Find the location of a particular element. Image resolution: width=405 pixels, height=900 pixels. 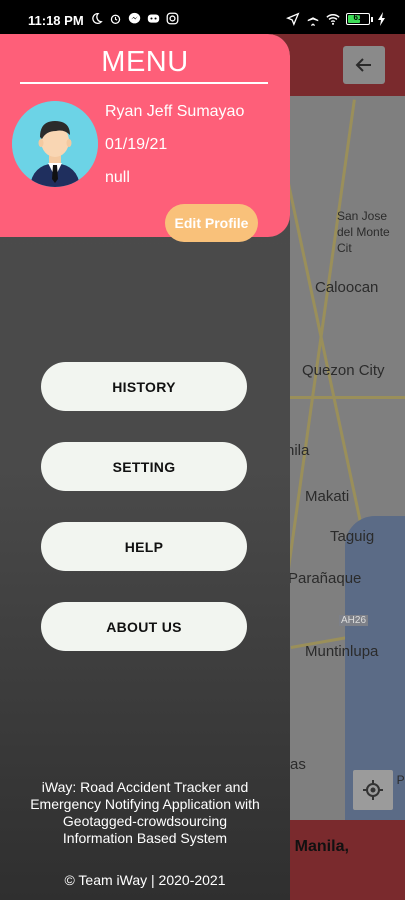

map-label: Muntinlupa is located at coordinates (342, 651).